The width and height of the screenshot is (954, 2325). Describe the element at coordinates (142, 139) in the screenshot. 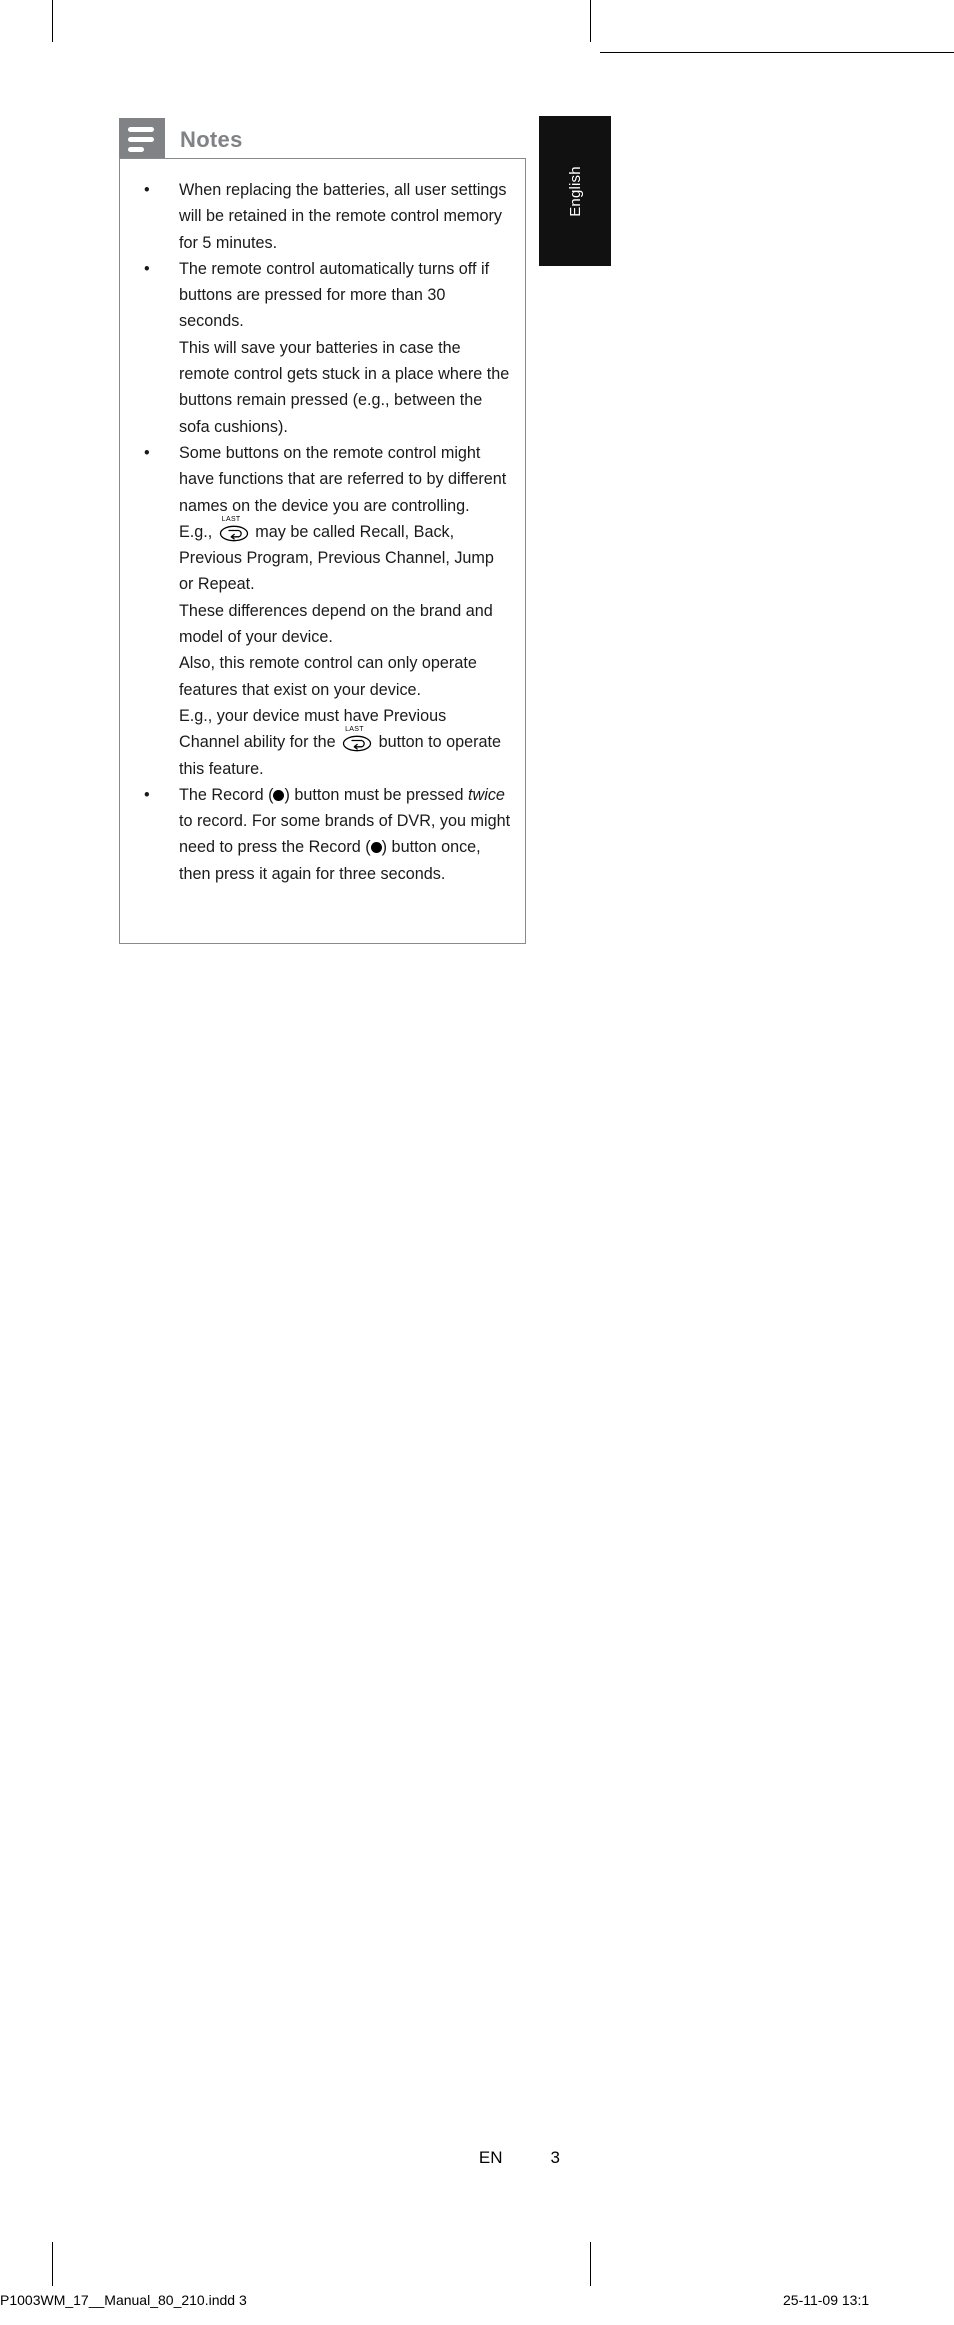

I see `notes-list-icon` at that location.